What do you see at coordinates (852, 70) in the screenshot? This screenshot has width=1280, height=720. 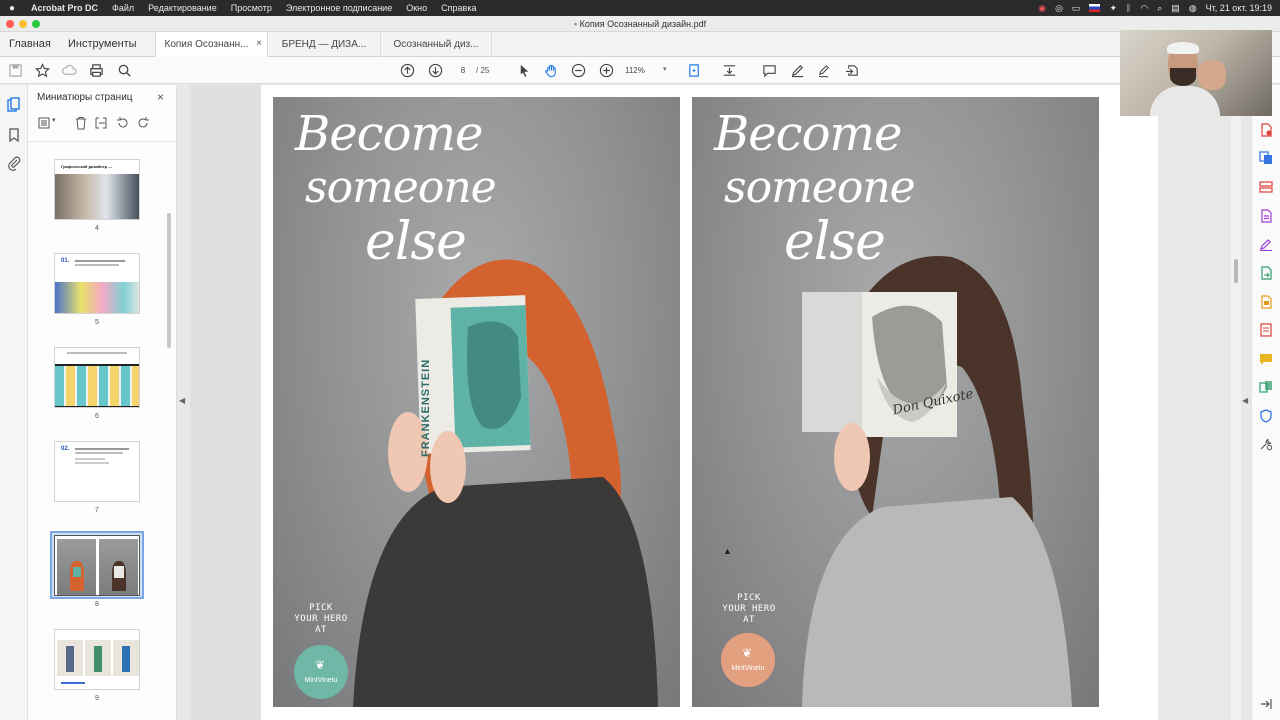 I see `share-icon` at bounding box center [852, 70].